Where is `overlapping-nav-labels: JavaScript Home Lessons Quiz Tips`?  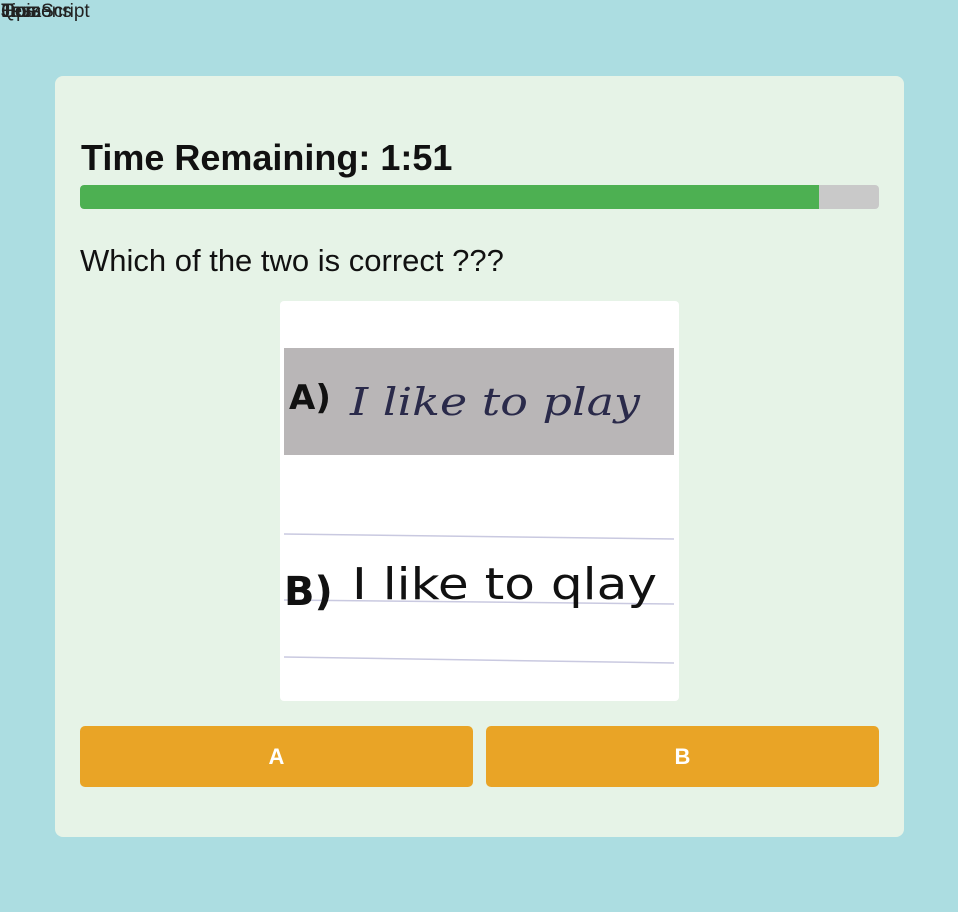 overlapping-nav-labels: JavaScript Home Lessons Quiz Tips is located at coordinates (71, 13).